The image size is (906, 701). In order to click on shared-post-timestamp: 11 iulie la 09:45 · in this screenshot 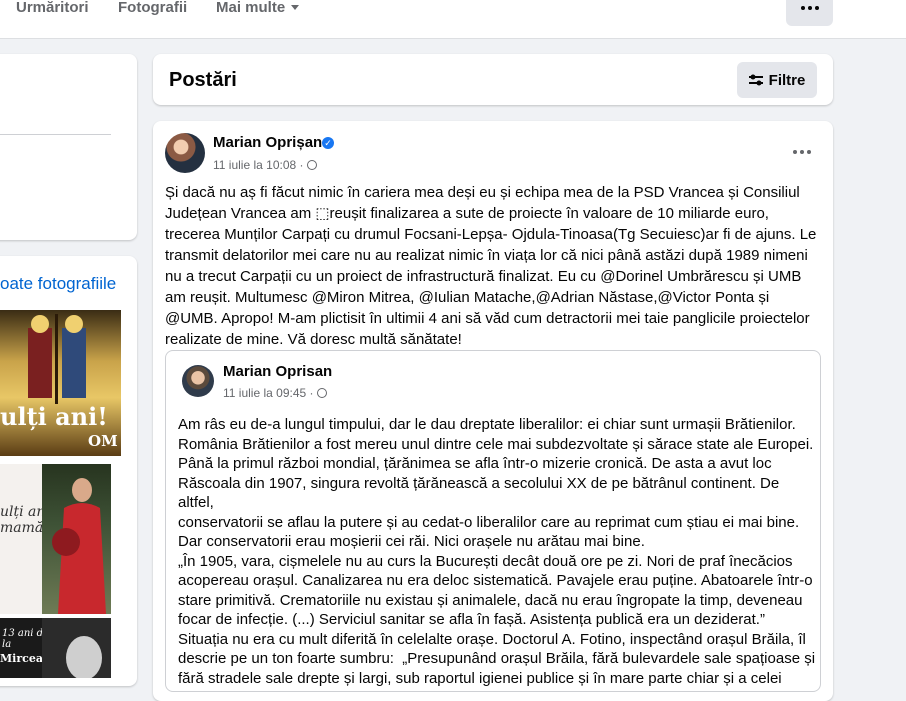, I will do `click(275, 393)`.